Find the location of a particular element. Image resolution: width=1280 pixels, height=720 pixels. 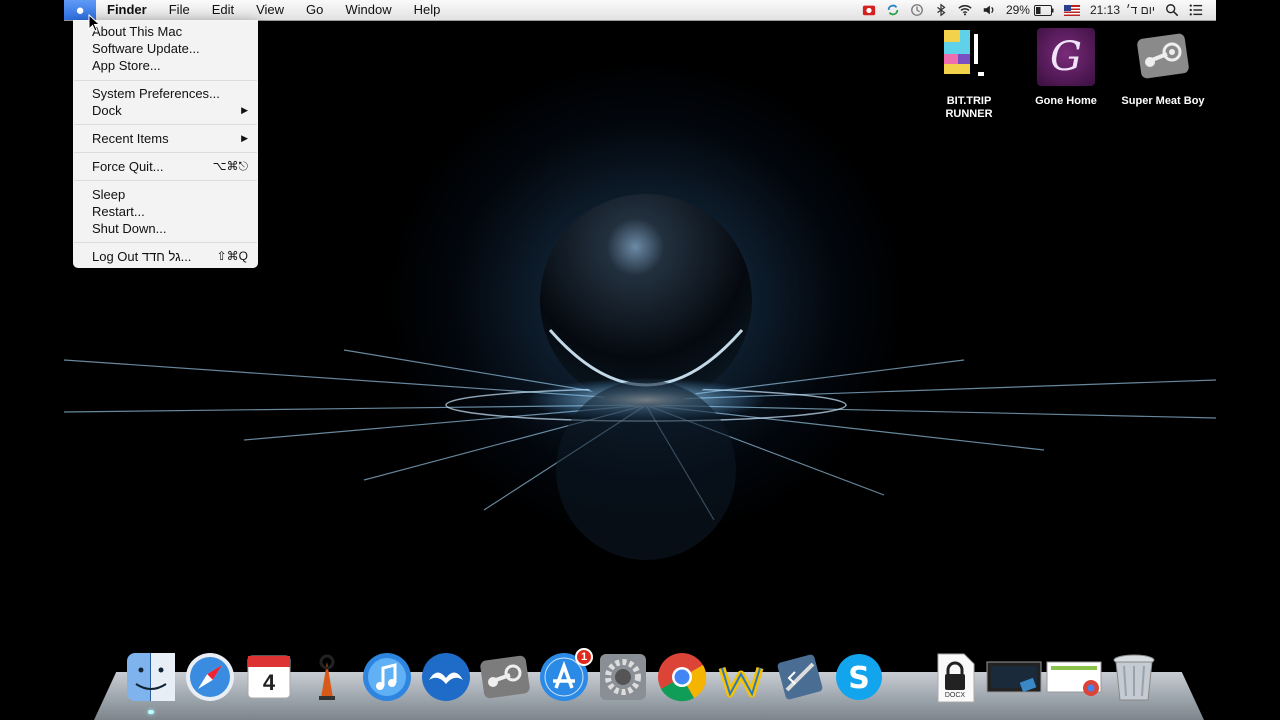

menu-window: Window is located at coordinates (368, 10).